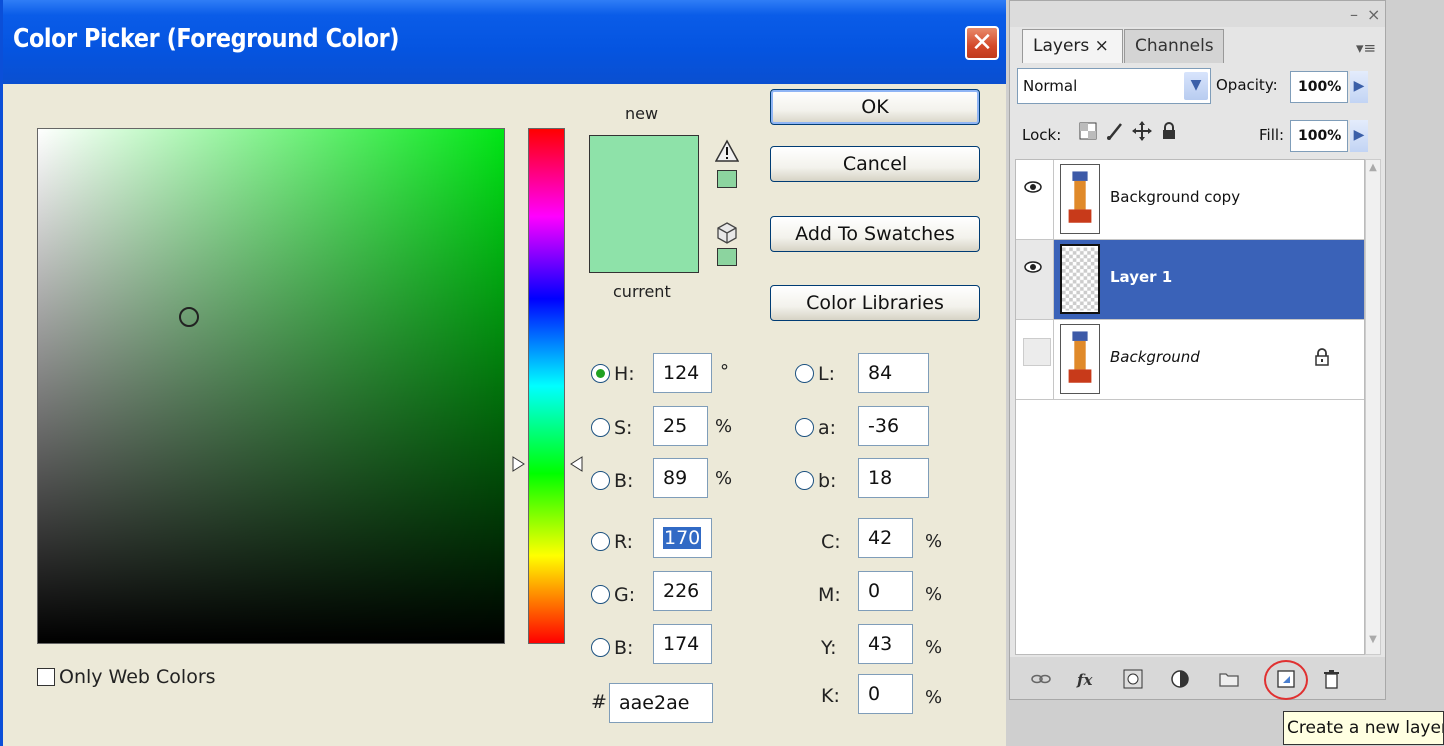 This screenshot has height=746, width=1444. Describe the element at coordinates (982, 43) in the screenshot. I see `close-button: ✕` at that location.